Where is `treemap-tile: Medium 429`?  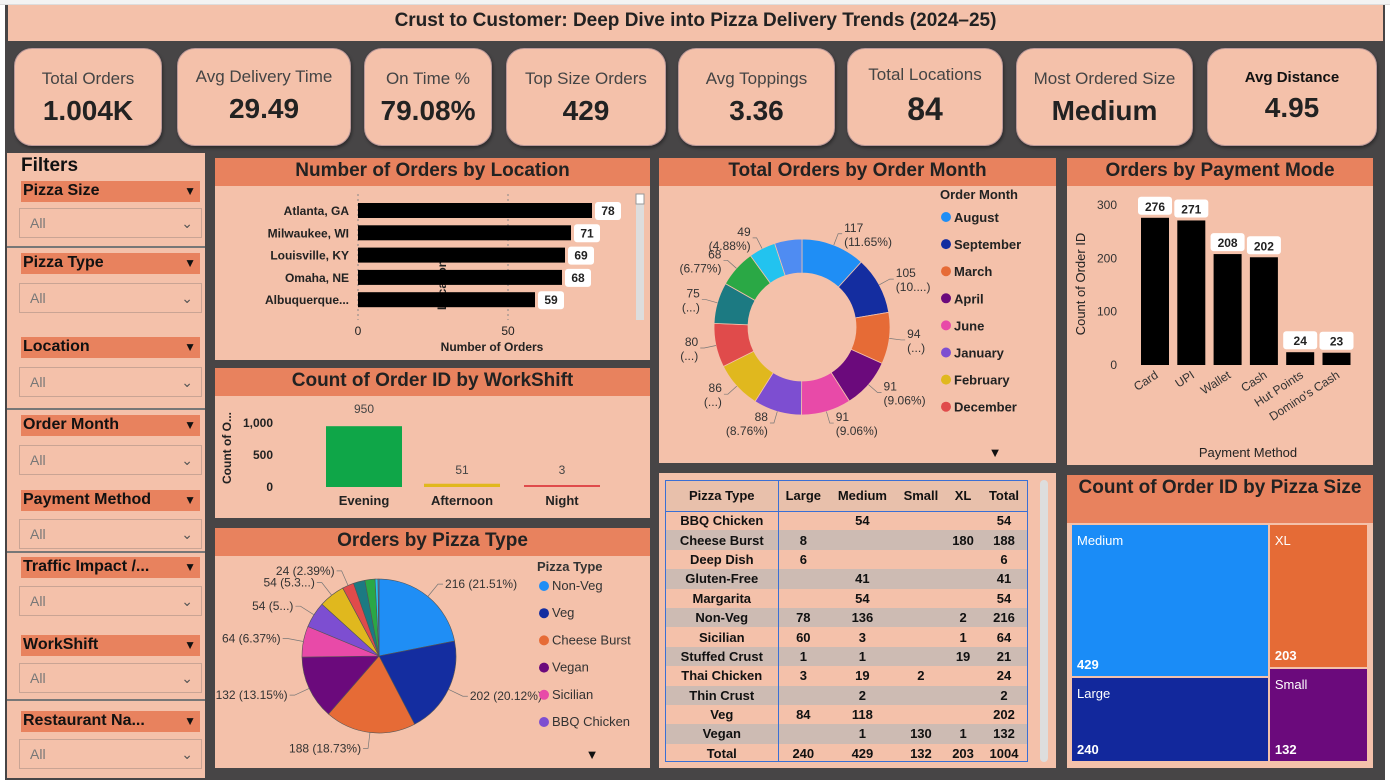 treemap-tile: Medium 429 is located at coordinates (1170, 600).